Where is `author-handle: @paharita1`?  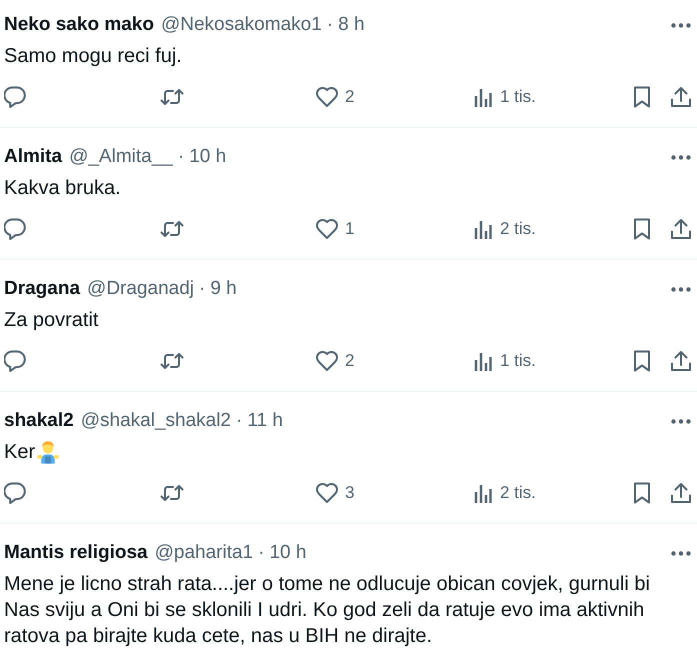 author-handle: @paharita1 is located at coordinates (204, 553).